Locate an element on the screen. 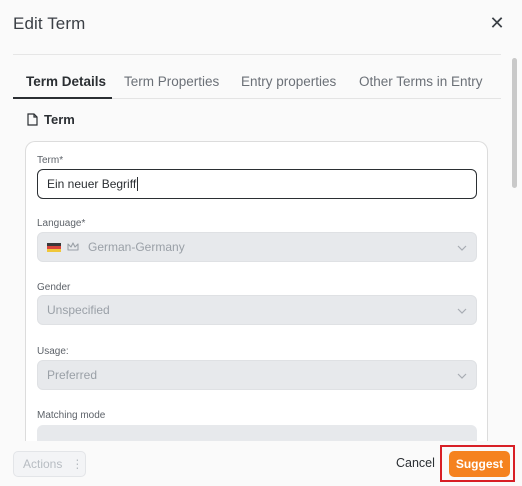  gender-select: Unspecified is located at coordinates (257, 310).